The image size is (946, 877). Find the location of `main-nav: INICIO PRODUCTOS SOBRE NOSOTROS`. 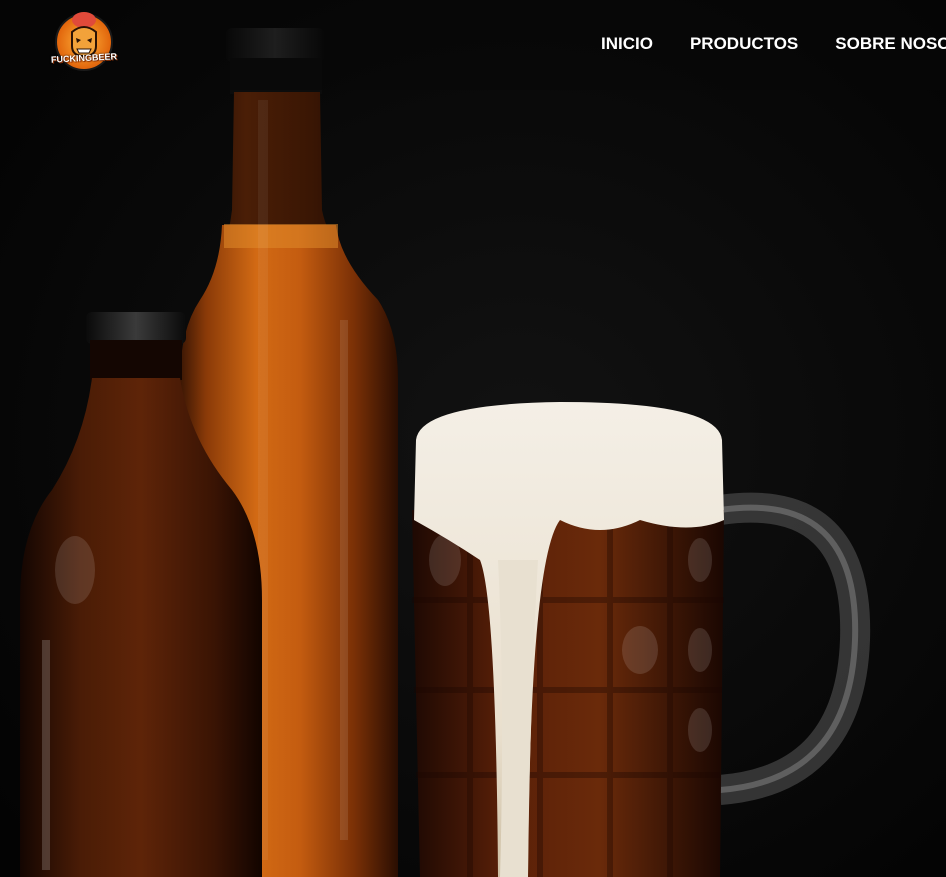

main-nav: INICIO PRODUCTOS SOBRE NOSOTROS is located at coordinates (773, 44).